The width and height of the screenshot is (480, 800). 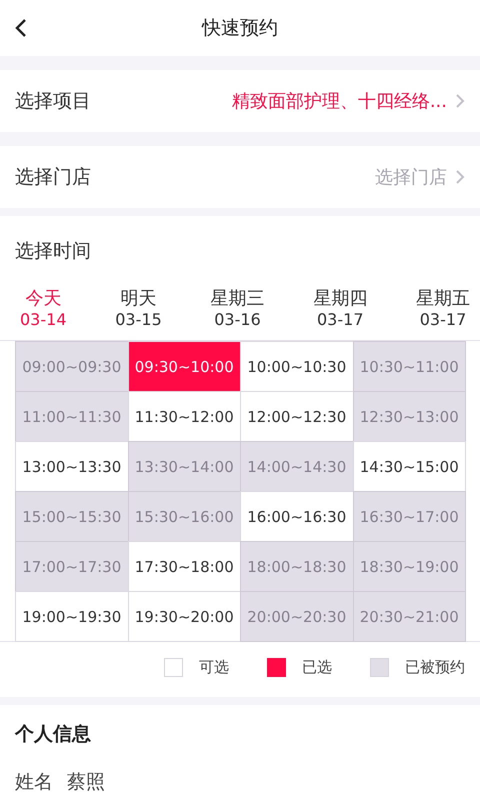 What do you see at coordinates (71, 366) in the screenshot?
I see `time-slot: 09:00~09:30` at bounding box center [71, 366].